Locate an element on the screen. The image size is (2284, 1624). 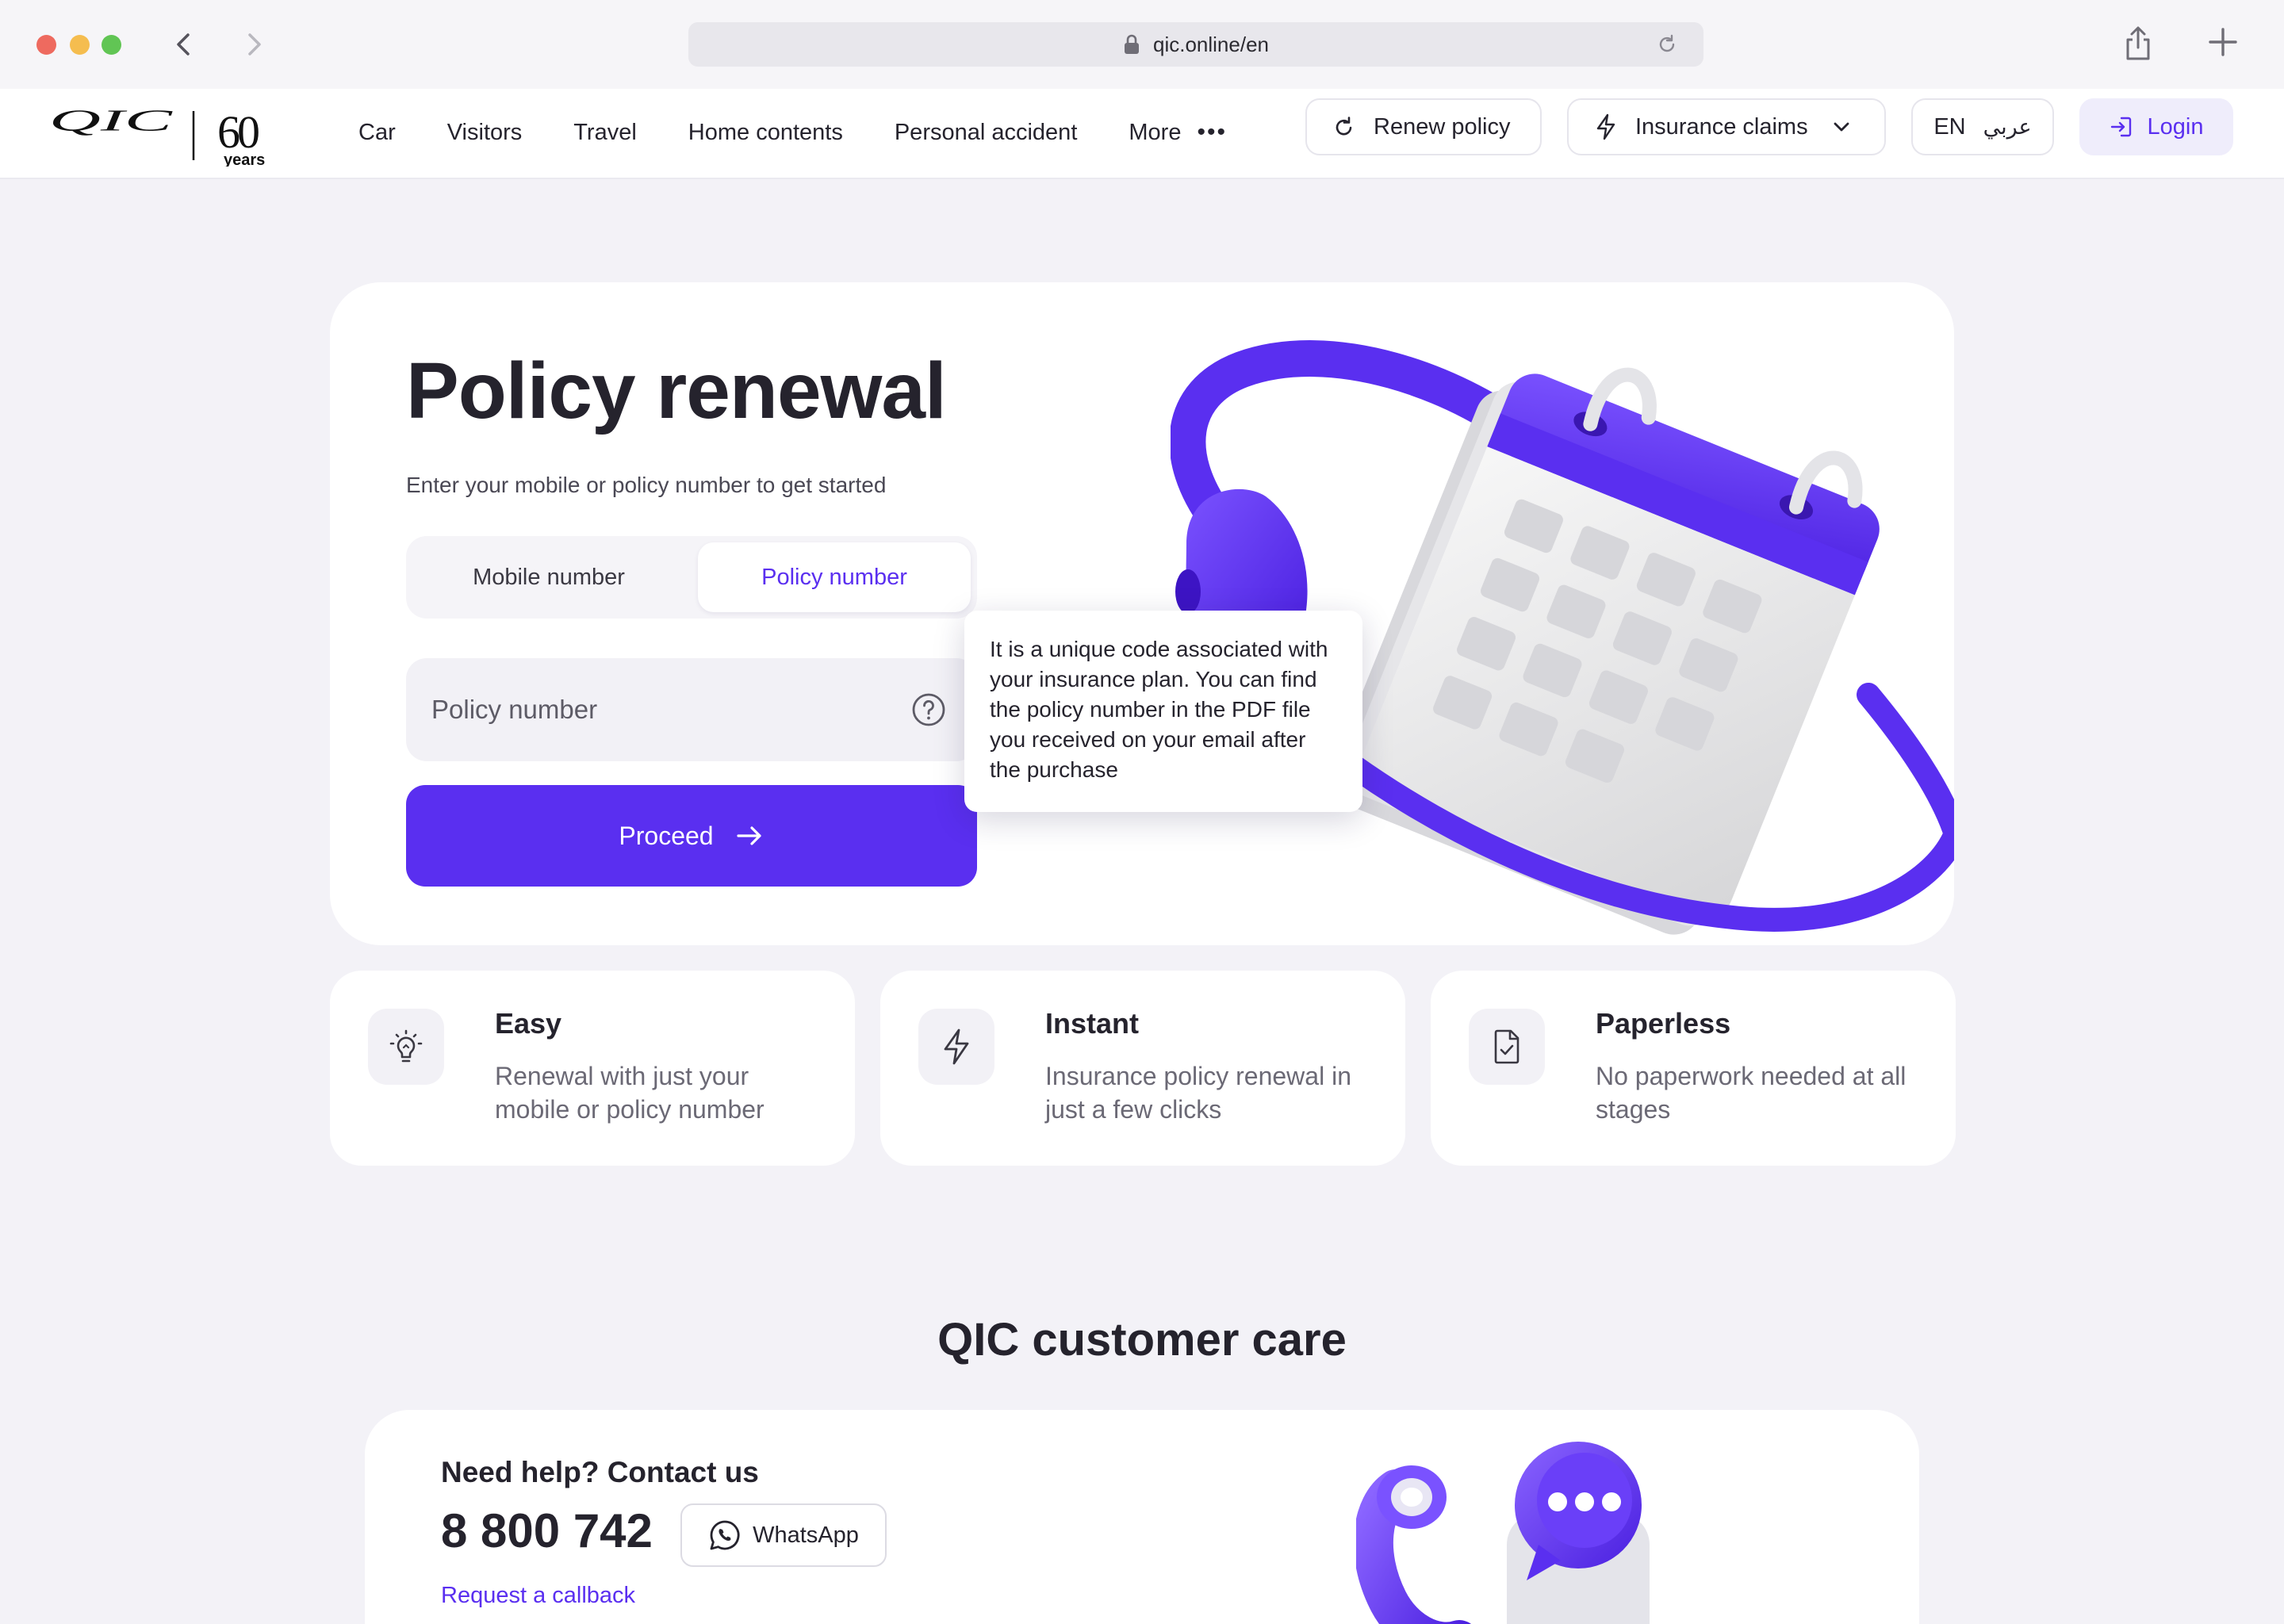
request-callback-link: Request a callback is located at coordinates (538, 1596).